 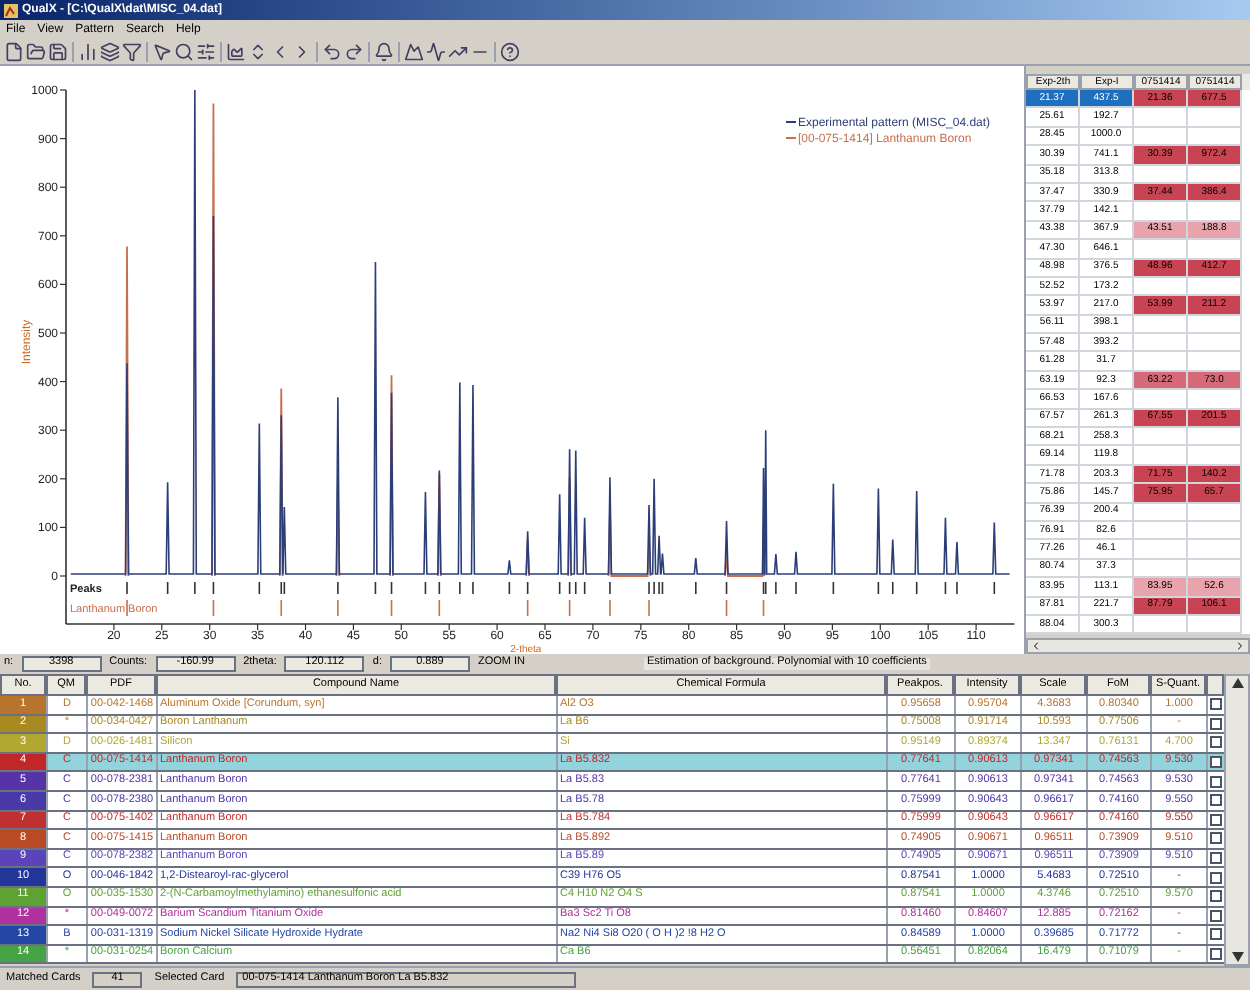 What do you see at coordinates (132, 51) in the screenshot?
I see `filter-icon` at bounding box center [132, 51].